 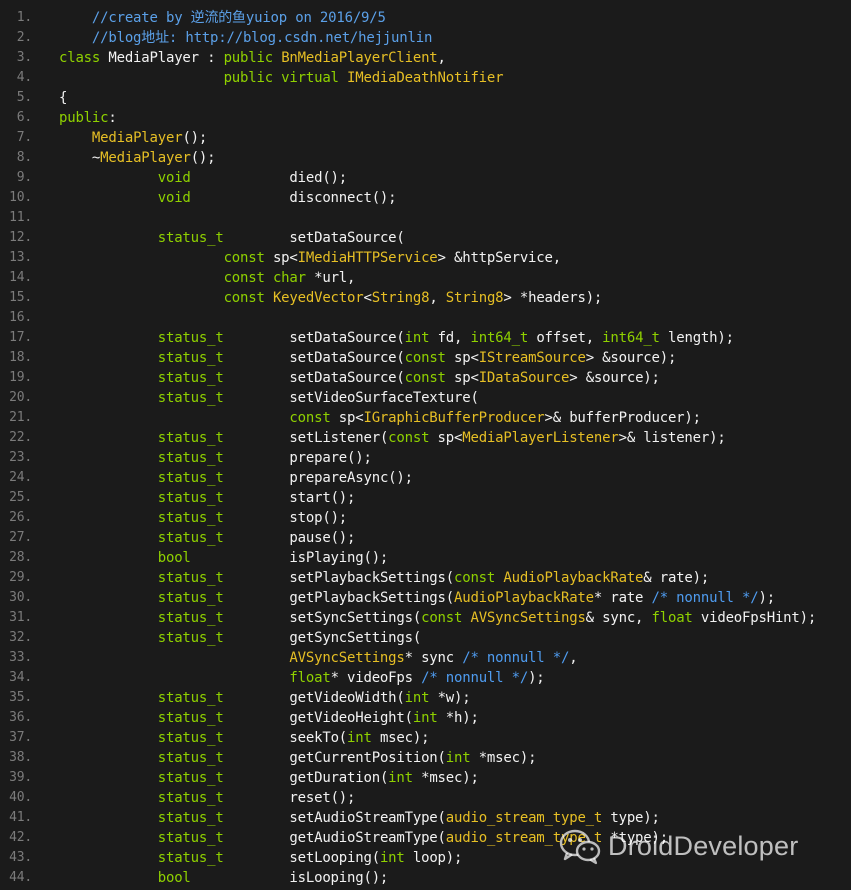 I want to click on code-text: setLooping(, so click(x=301, y=858).